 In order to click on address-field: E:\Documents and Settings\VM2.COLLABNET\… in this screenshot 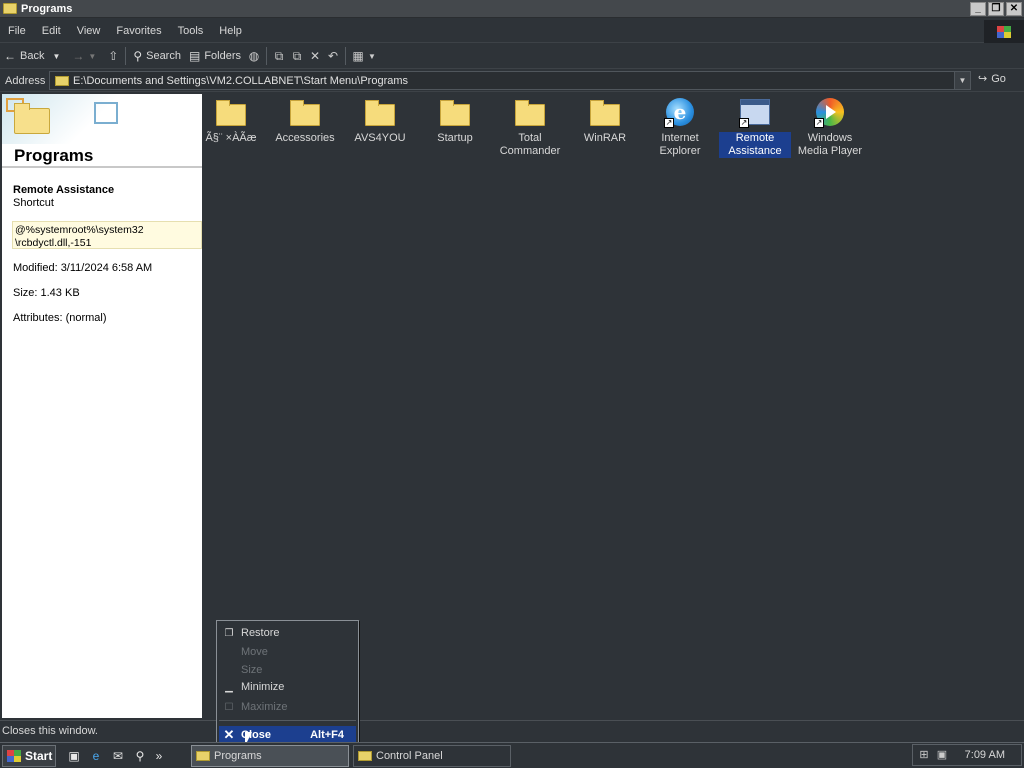, I will do `click(510, 80)`.